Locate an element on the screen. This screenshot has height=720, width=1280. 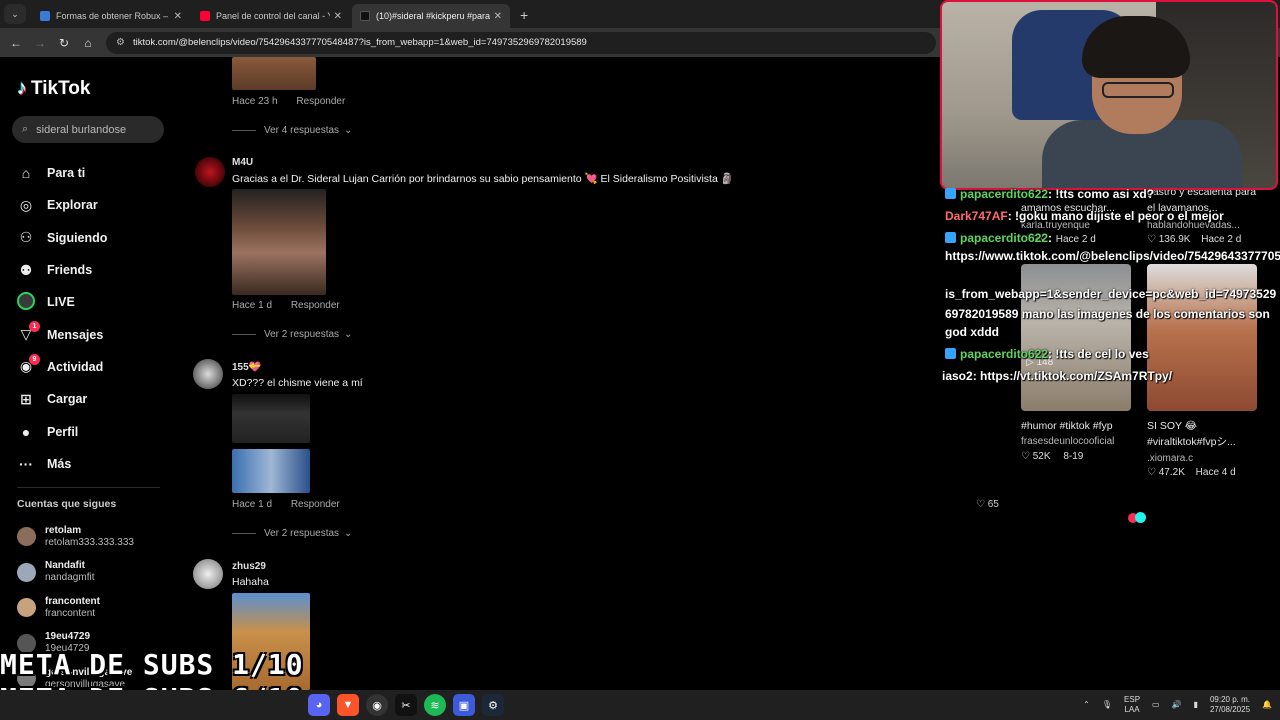
sidebar-item-explorar: ◎ Explorar is located at coordinates (92, 205).